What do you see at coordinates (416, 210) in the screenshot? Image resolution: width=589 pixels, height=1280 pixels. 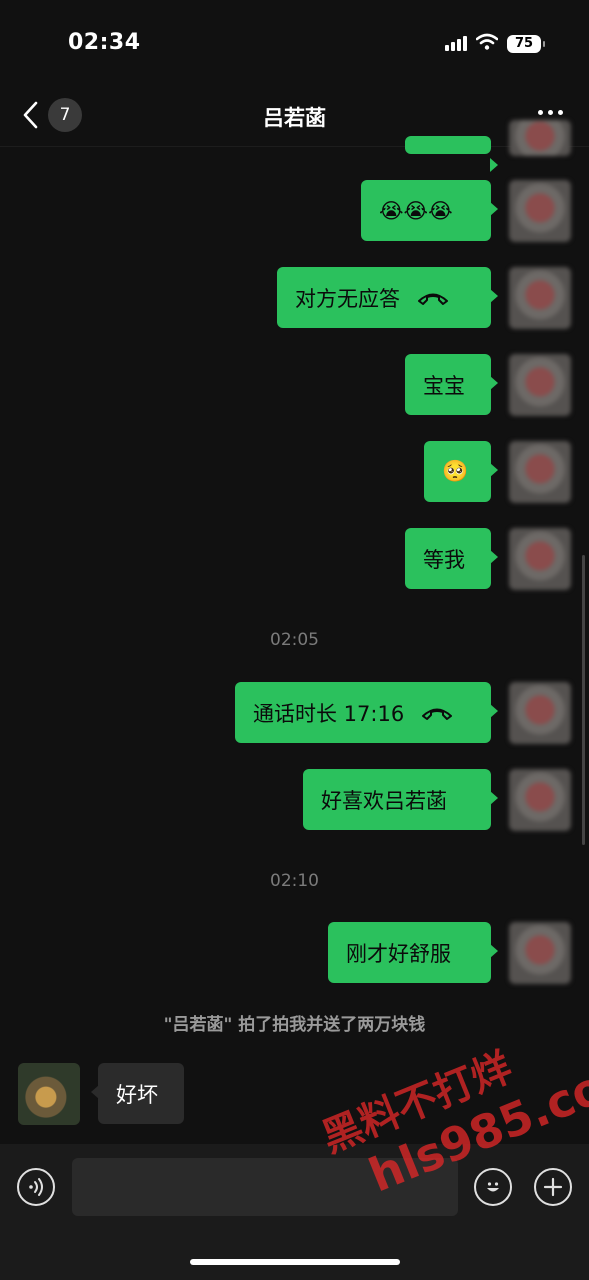 I see `crying-emoji: 😭😭😭` at bounding box center [416, 210].